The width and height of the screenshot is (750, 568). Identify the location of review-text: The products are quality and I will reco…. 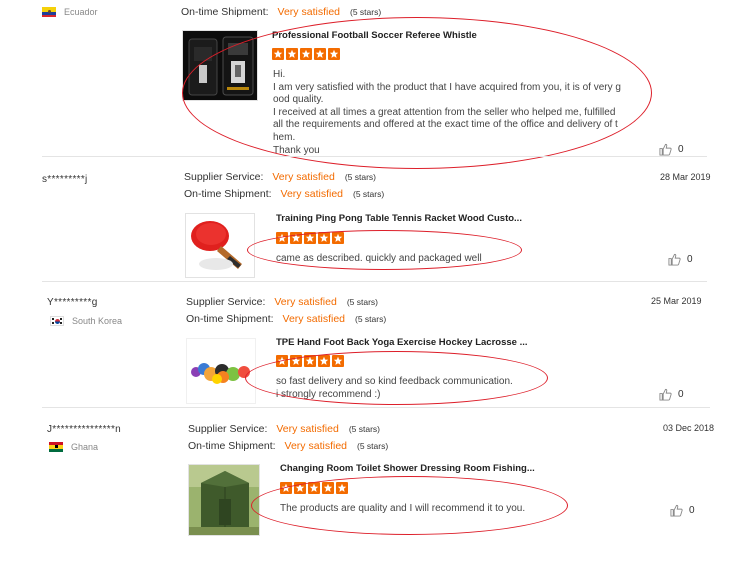
(402, 509).